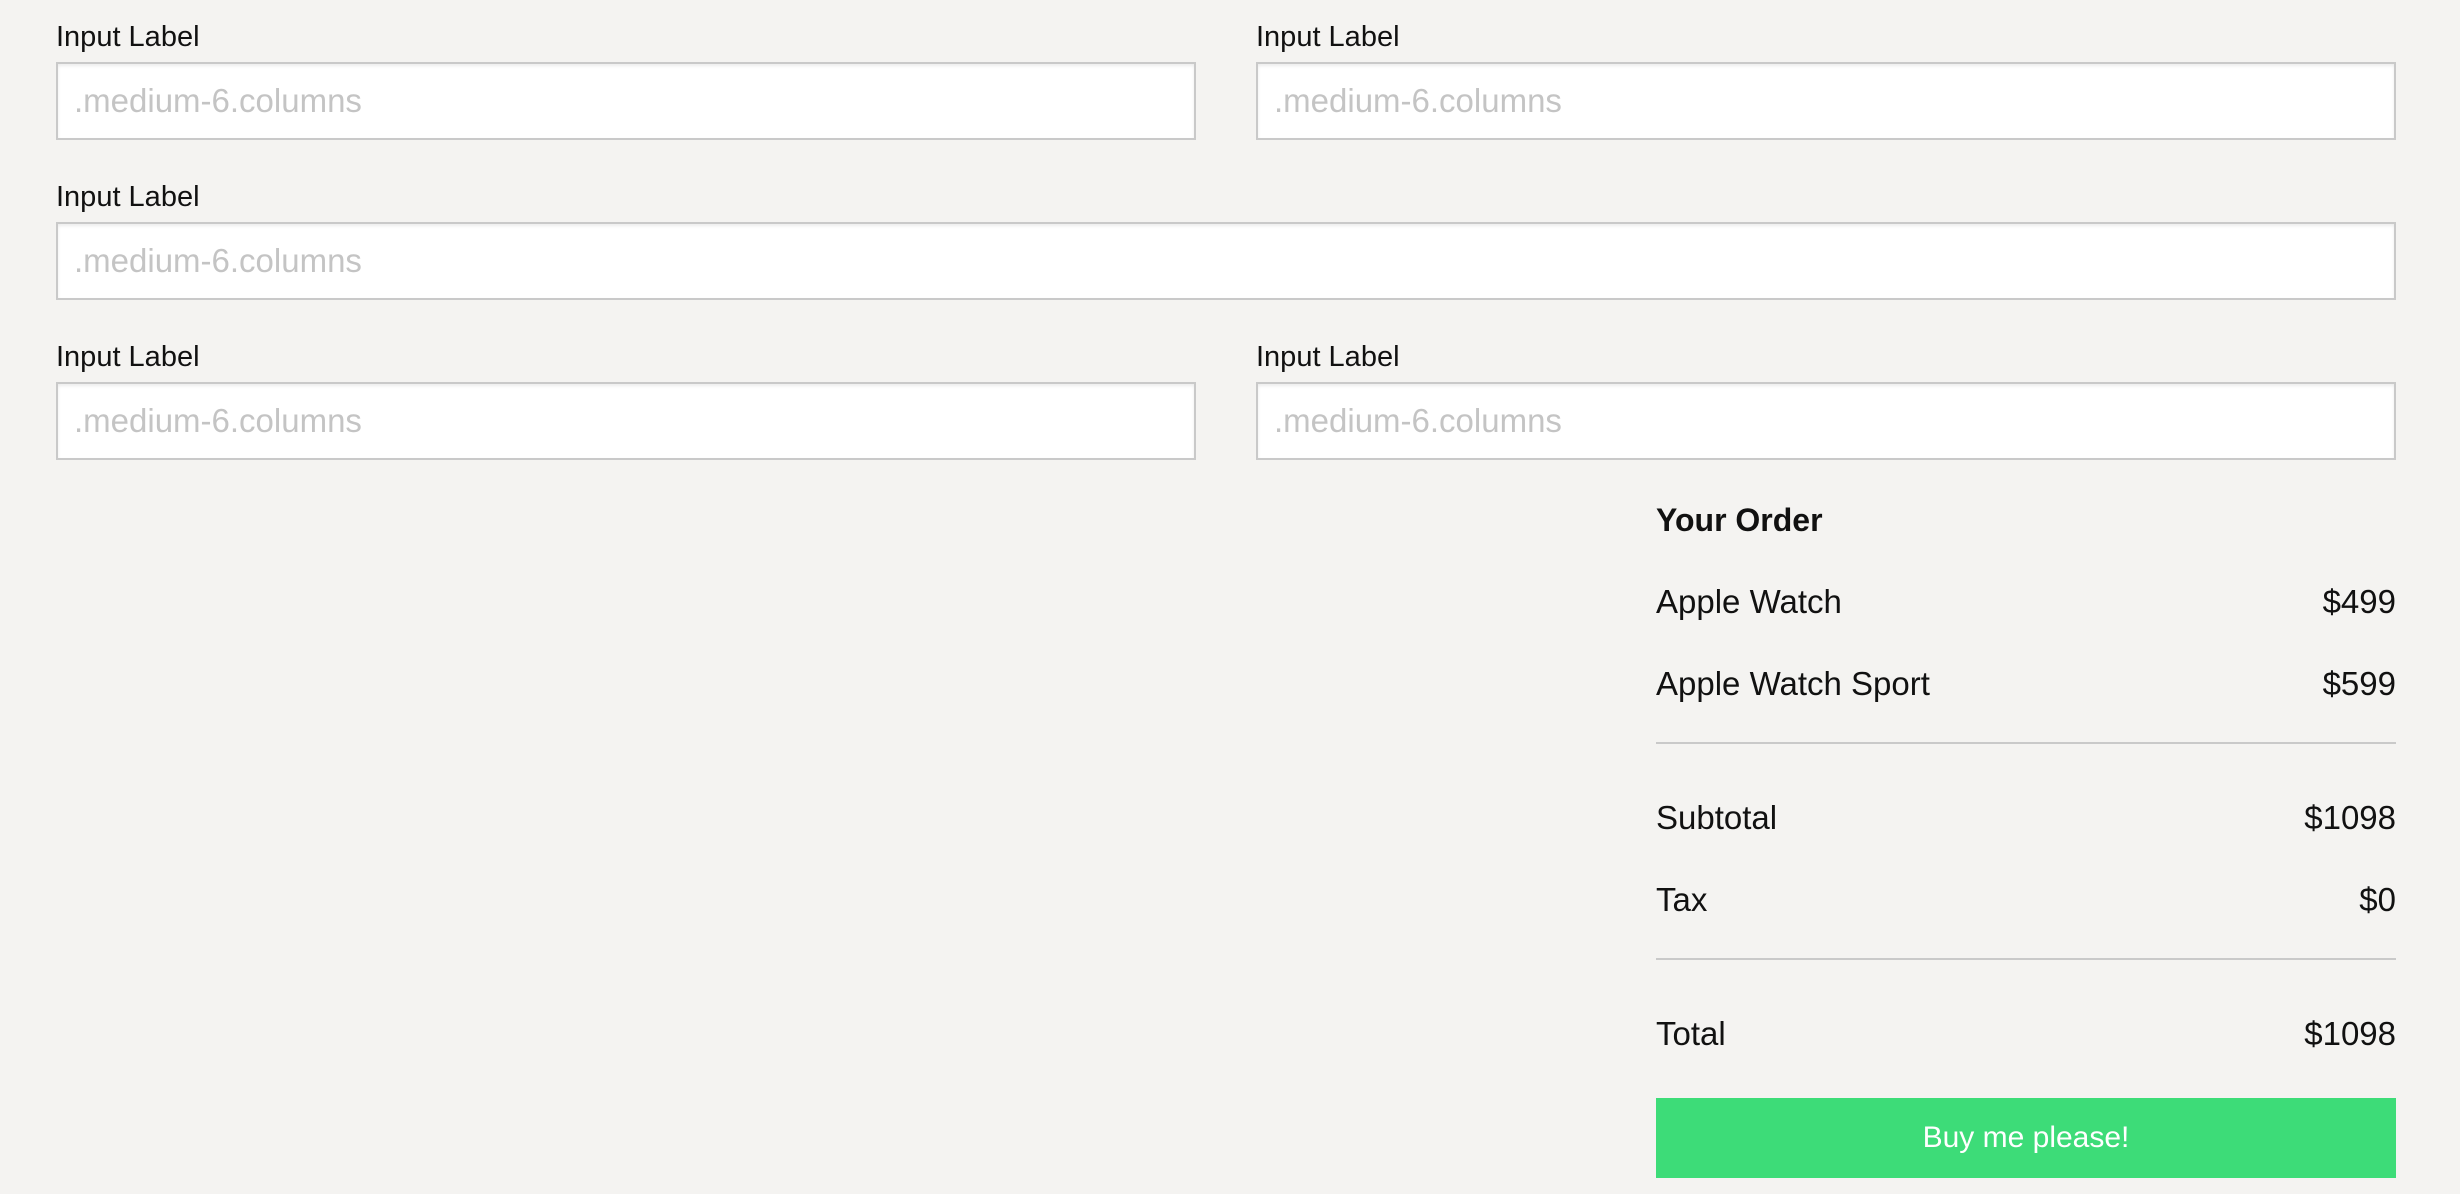 The width and height of the screenshot is (2460, 1194). Describe the element at coordinates (2350, 1033) in the screenshot. I see `total-value: $1098` at that location.